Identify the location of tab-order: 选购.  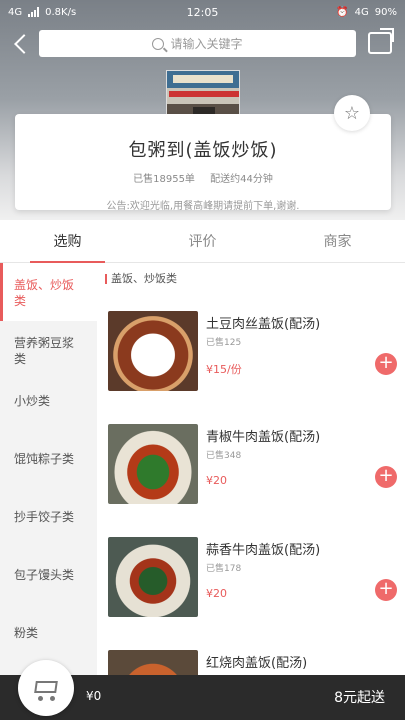
(67, 242).